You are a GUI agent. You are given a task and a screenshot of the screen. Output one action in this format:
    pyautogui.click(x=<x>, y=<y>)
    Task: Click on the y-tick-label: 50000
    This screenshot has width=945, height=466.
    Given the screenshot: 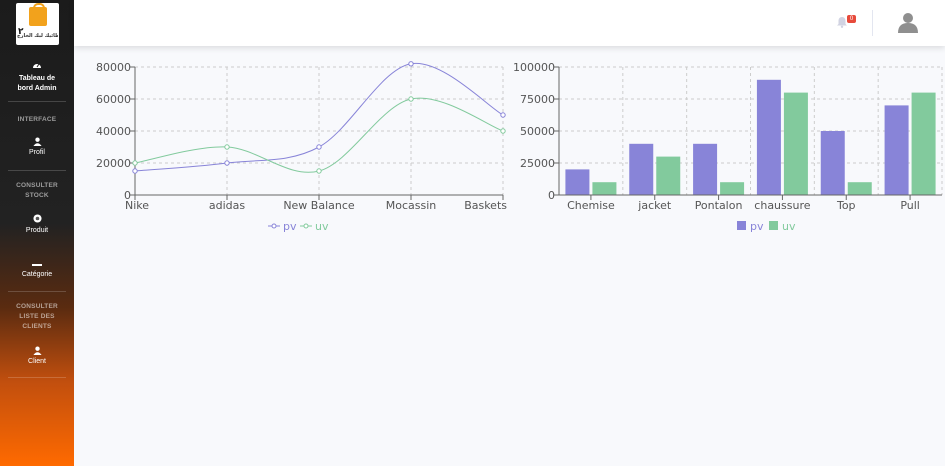 What is the action you would take?
    pyautogui.click(x=537, y=131)
    